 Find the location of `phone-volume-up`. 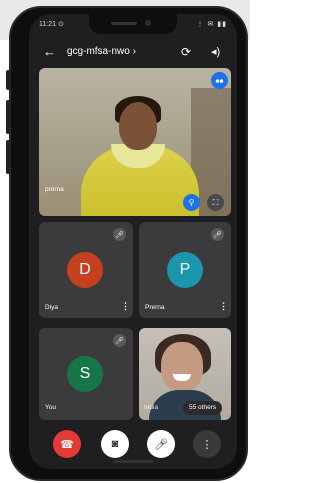

phone-volume-up is located at coordinates (8, 117).